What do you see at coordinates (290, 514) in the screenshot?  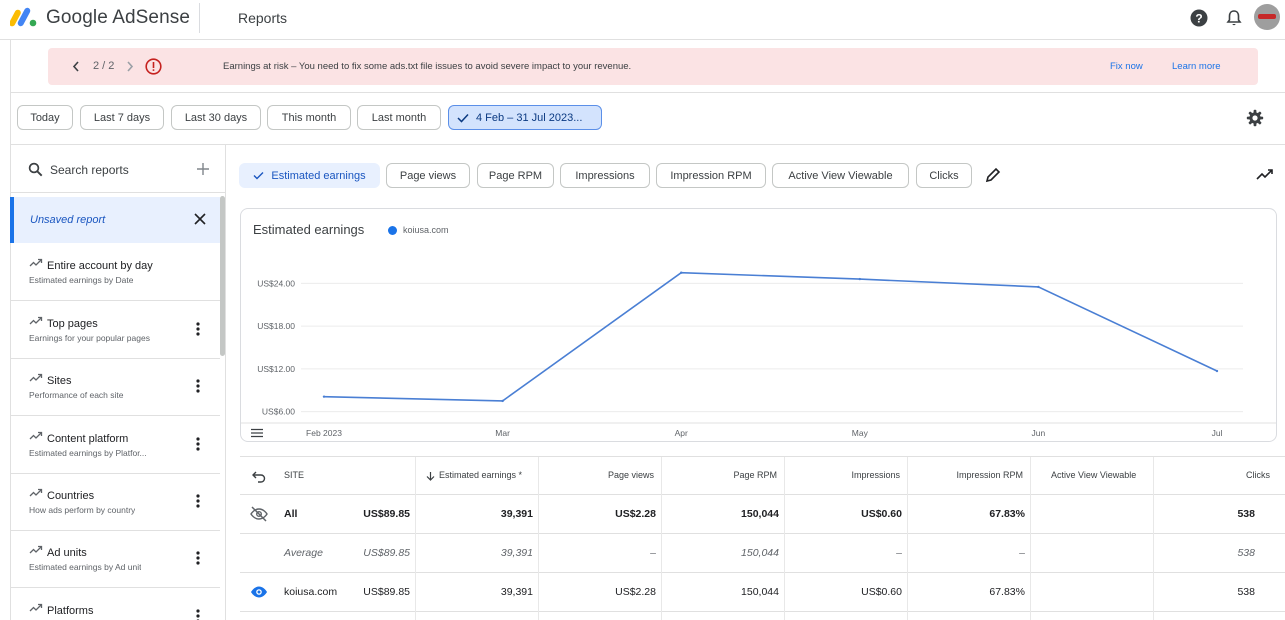 I see `cell-site: All` at bounding box center [290, 514].